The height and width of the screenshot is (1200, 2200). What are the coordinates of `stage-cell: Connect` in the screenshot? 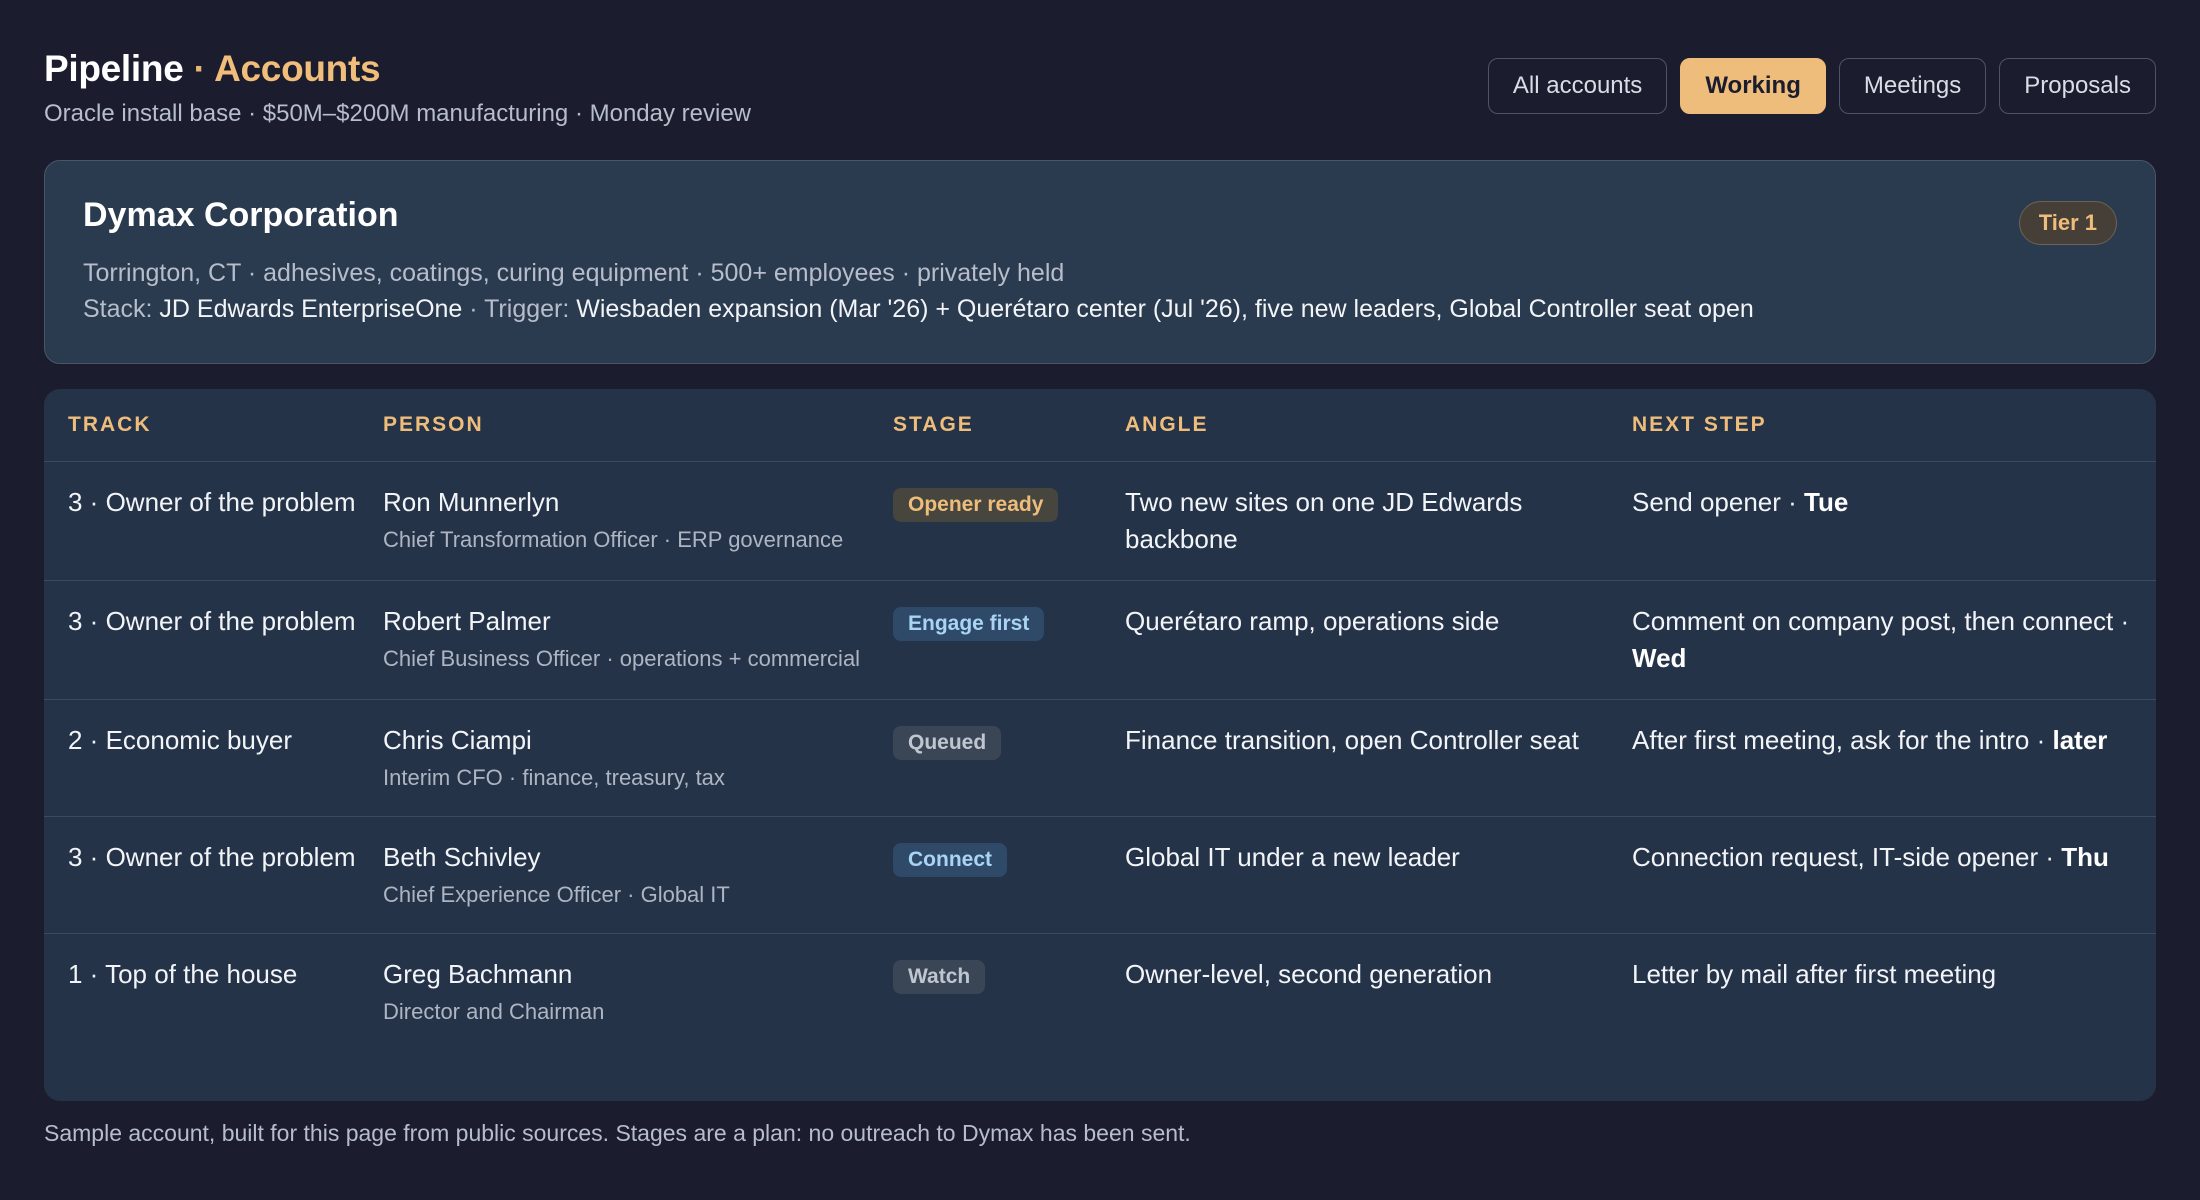 It's located at (985, 875).